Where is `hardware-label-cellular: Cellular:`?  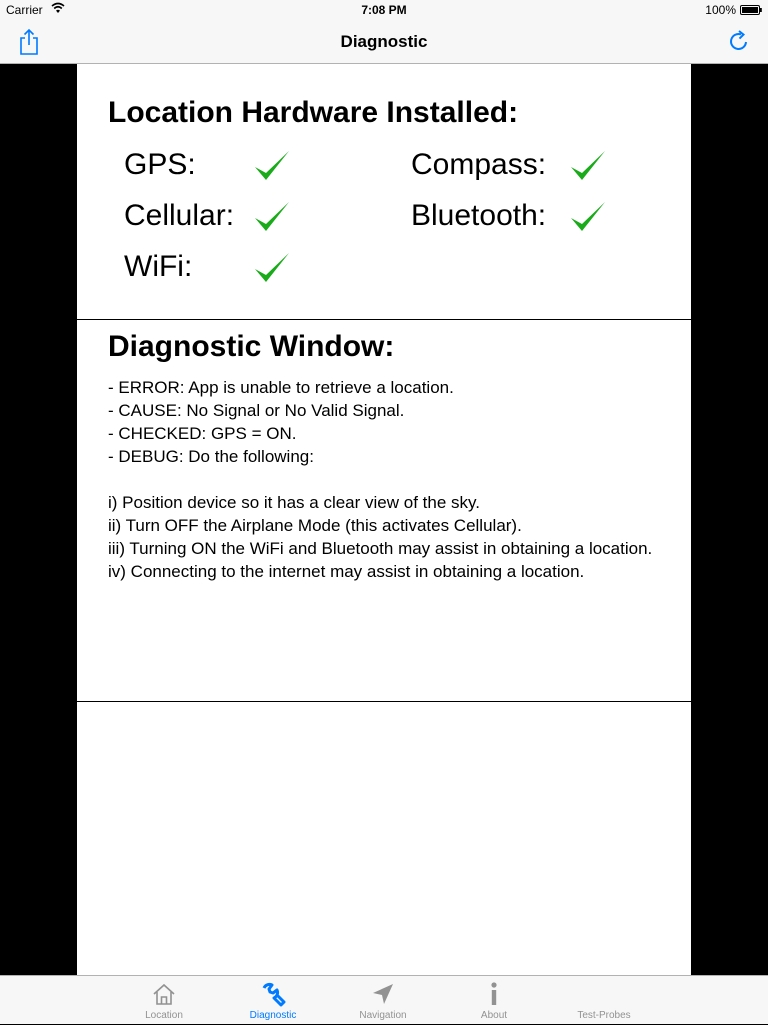
hardware-label-cellular: Cellular: is located at coordinates (179, 215).